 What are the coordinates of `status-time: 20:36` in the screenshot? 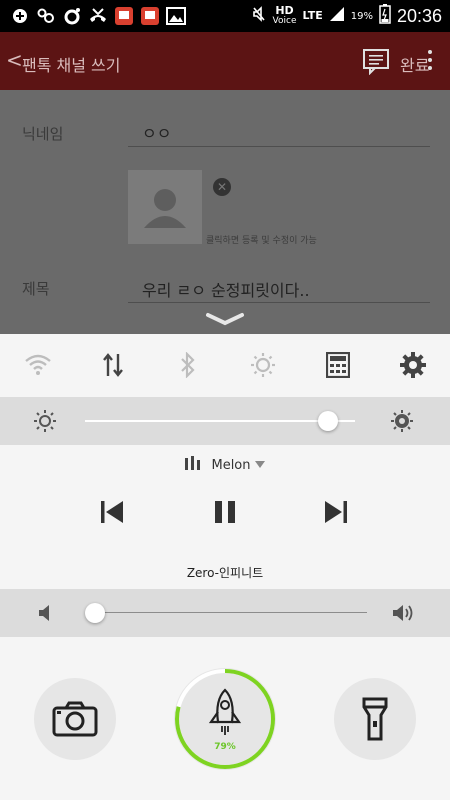 It's located at (419, 15).